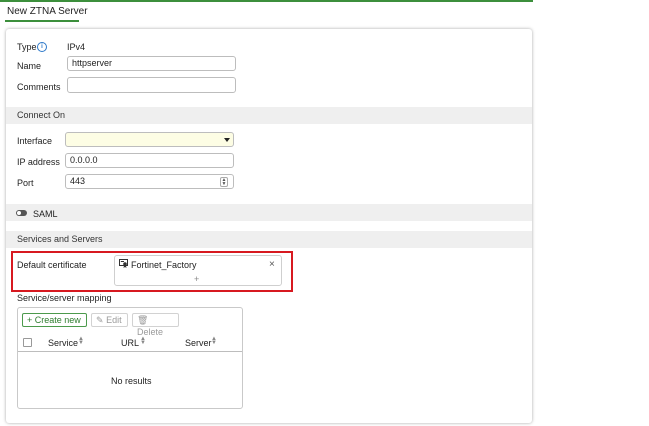  Describe the element at coordinates (269, 212) in the screenshot. I see `saml-section-header` at that location.